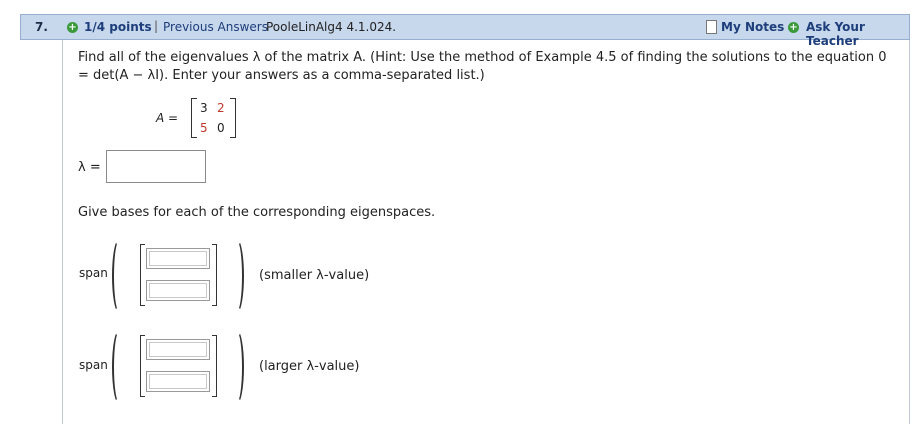  Describe the element at coordinates (331, 27) in the screenshot. I see `question-id: PooleLinAlg4 4.1.024.` at that location.